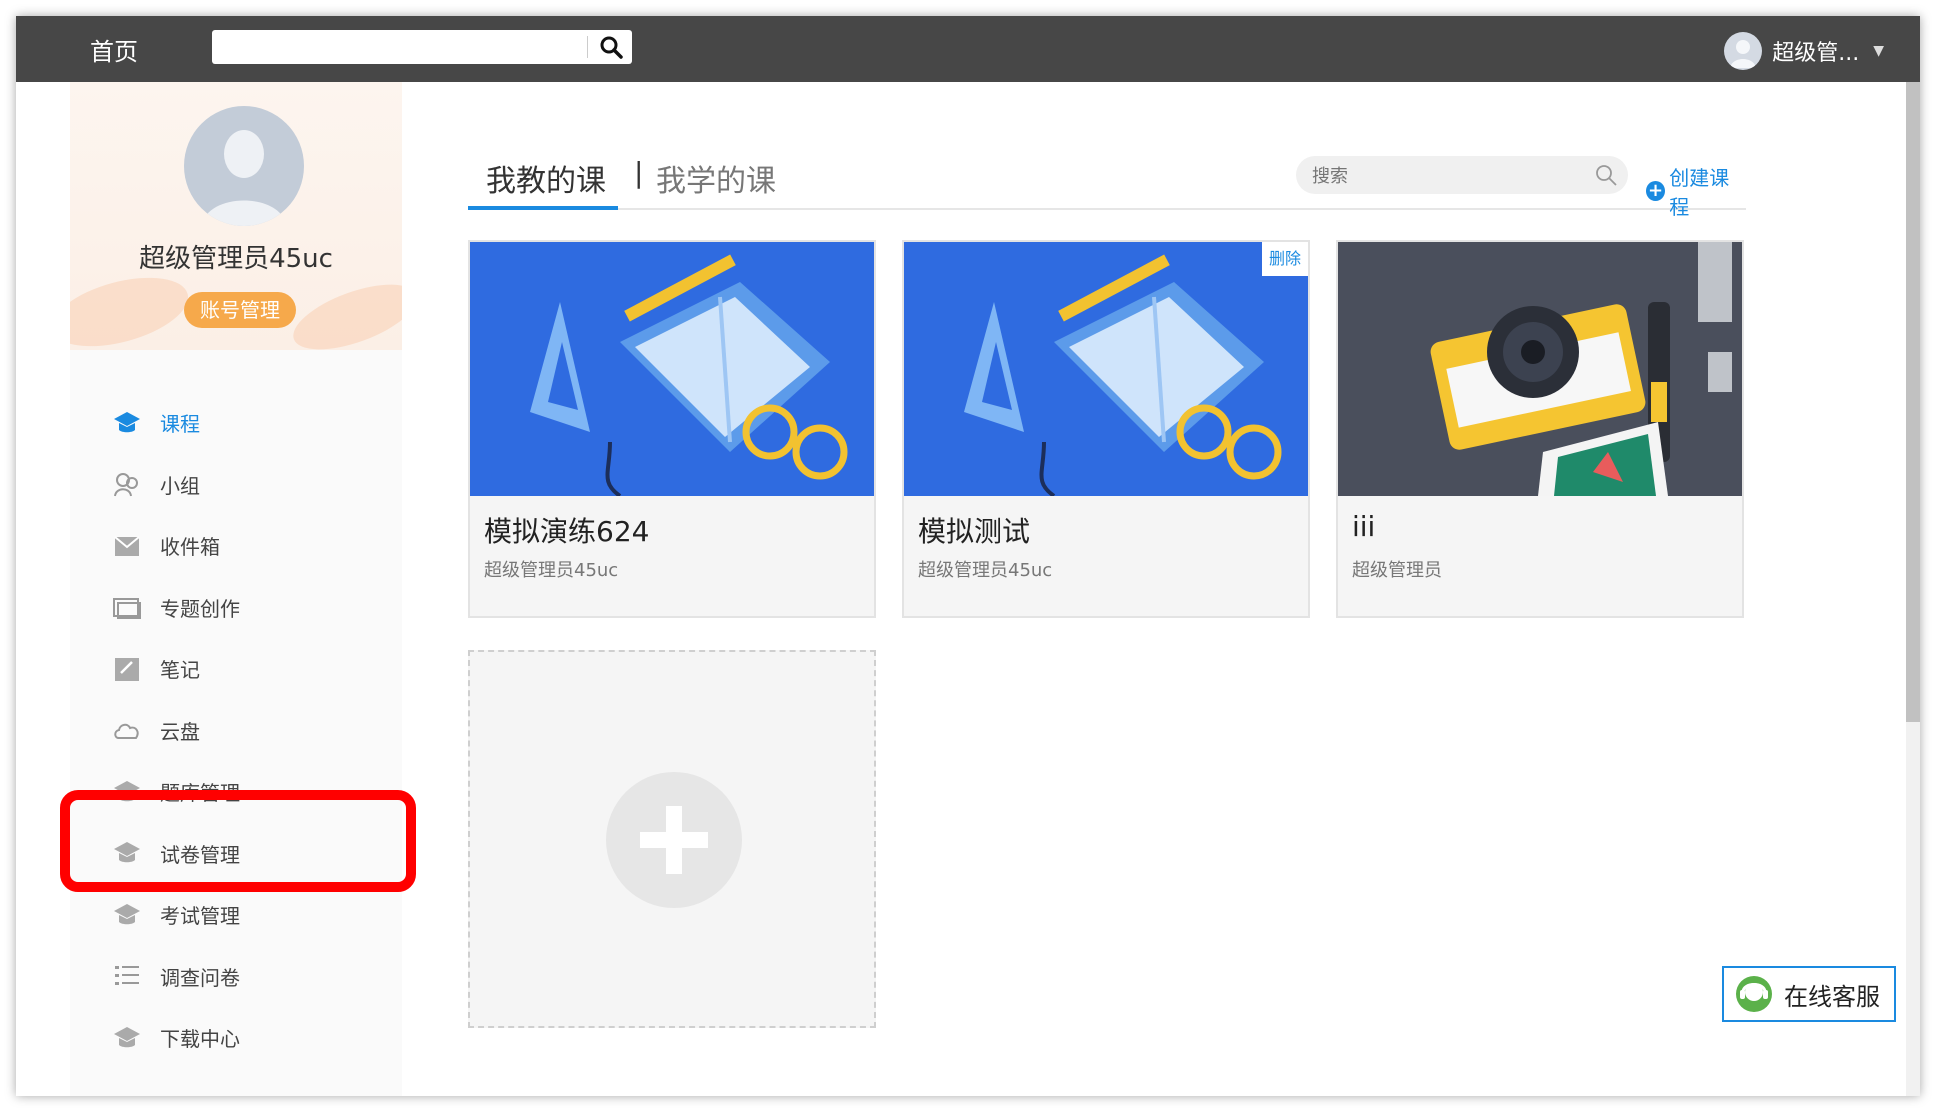 Image resolution: width=1952 pixels, height=1112 pixels. Describe the element at coordinates (127, 976) in the screenshot. I see `survey-icon` at that location.